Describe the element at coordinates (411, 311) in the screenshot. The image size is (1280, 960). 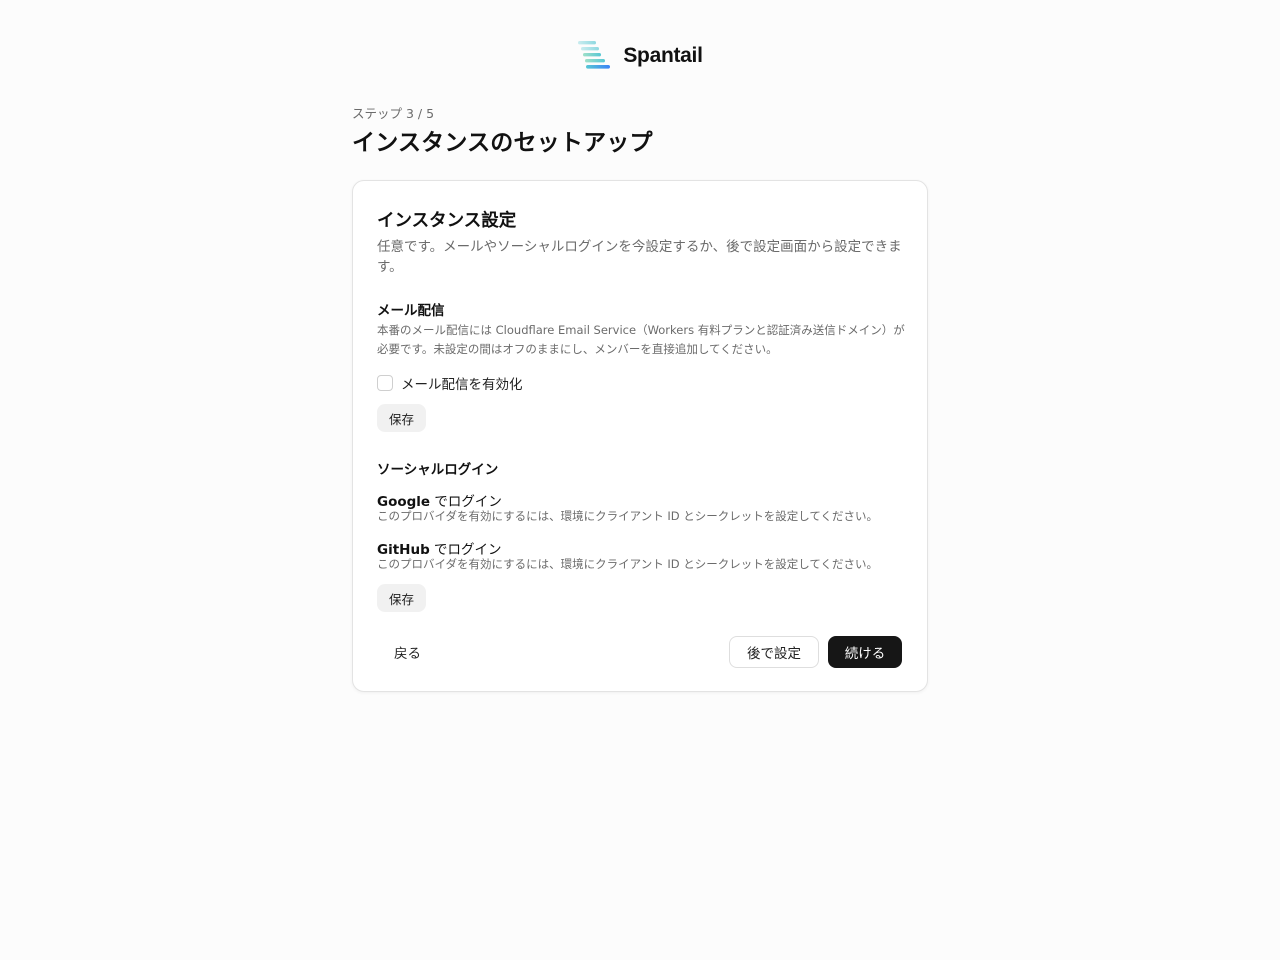
I see `email-section-title: メール配信` at that location.